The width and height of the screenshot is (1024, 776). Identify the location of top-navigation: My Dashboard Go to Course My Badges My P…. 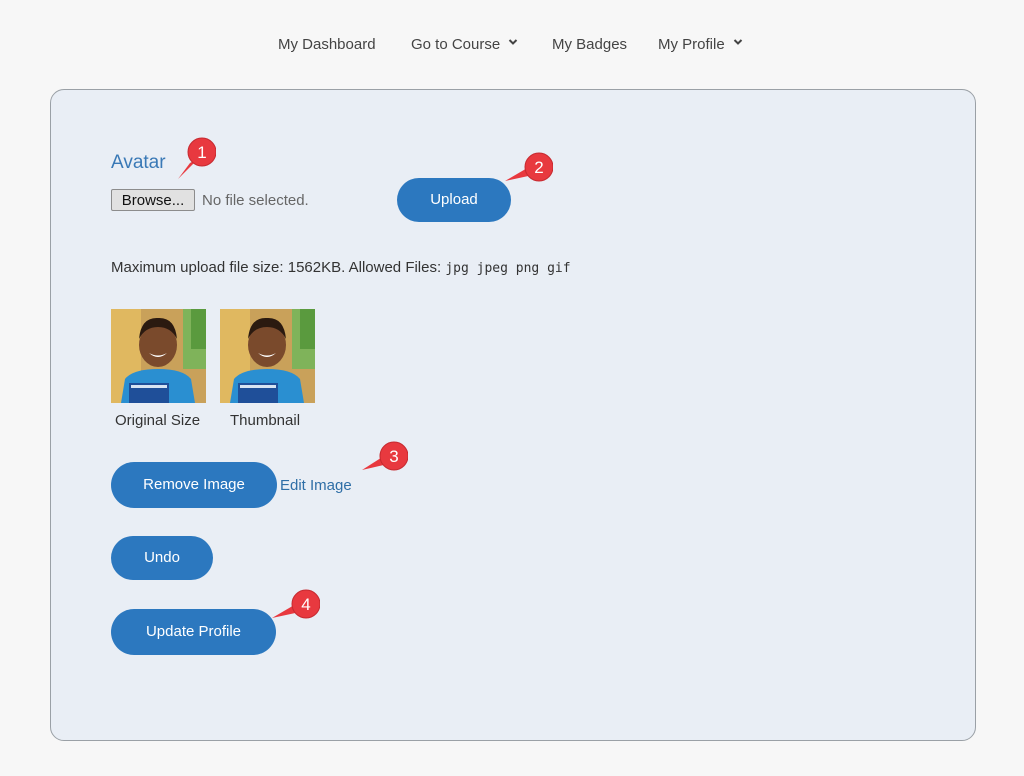
(512, 45).